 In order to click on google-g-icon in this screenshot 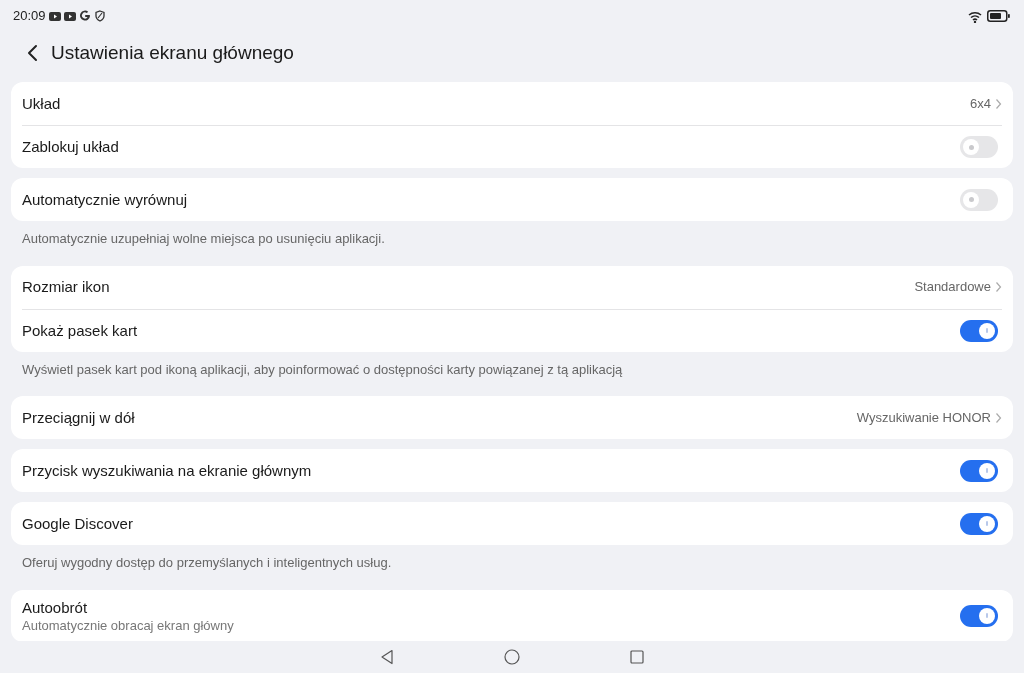, I will do `click(84, 16)`.